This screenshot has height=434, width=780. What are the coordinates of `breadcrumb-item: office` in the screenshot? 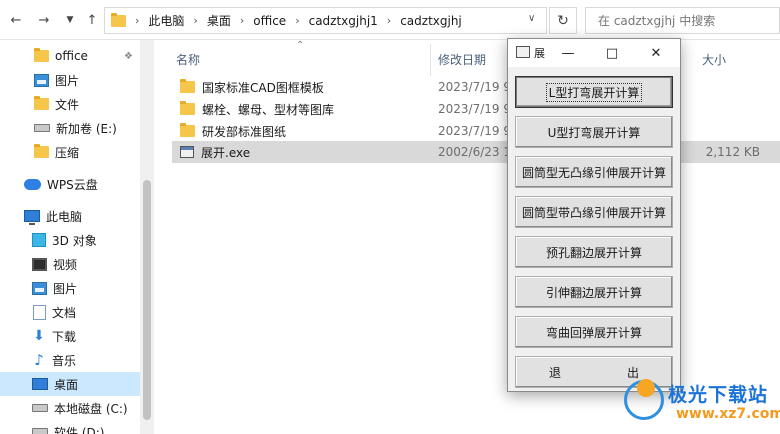 It's located at (269, 21).